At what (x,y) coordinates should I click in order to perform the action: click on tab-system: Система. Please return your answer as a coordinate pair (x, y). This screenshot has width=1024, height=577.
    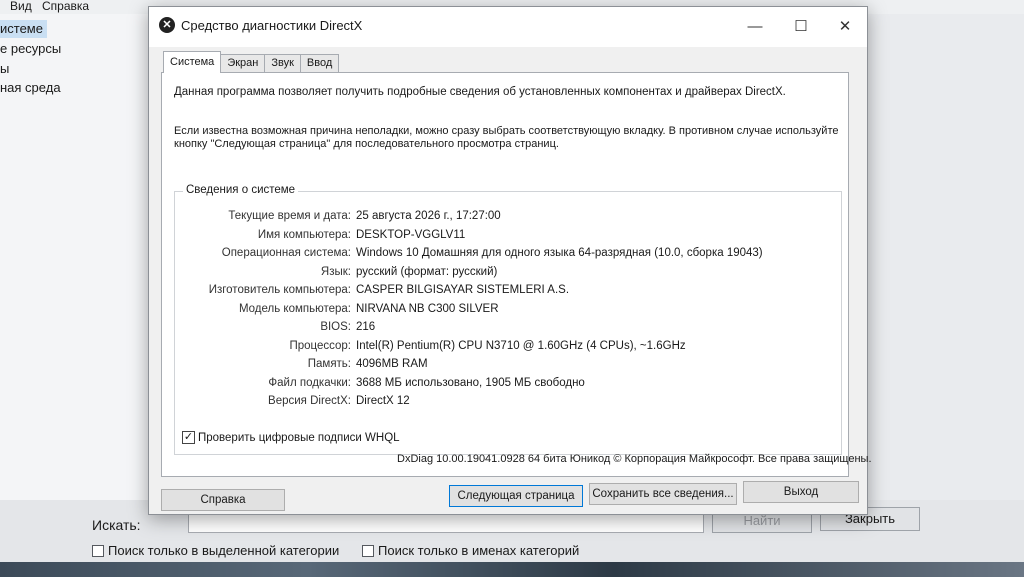
    Looking at the image, I should click on (192, 62).